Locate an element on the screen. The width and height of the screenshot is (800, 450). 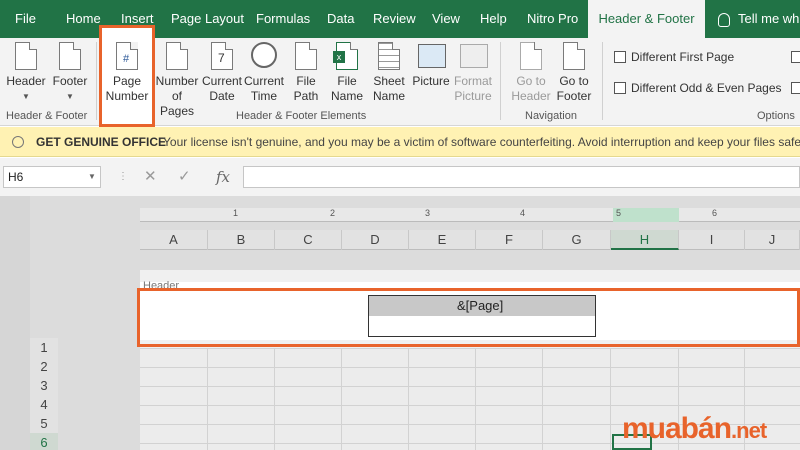
ruler-mark: 5 is located at coordinates (619, 213).